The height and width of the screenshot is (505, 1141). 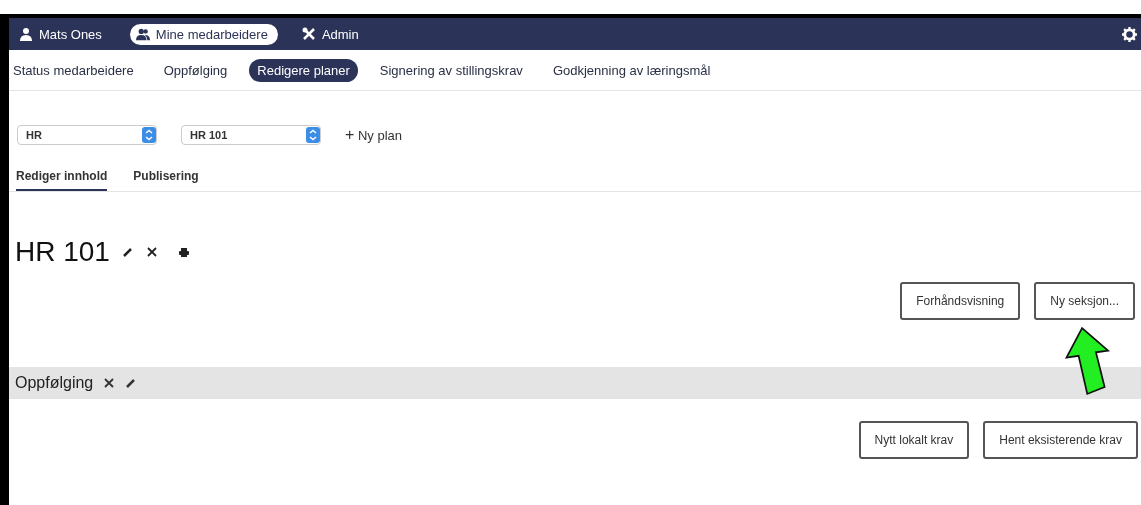 What do you see at coordinates (1129, 34) in the screenshot?
I see `settings-icon` at bounding box center [1129, 34].